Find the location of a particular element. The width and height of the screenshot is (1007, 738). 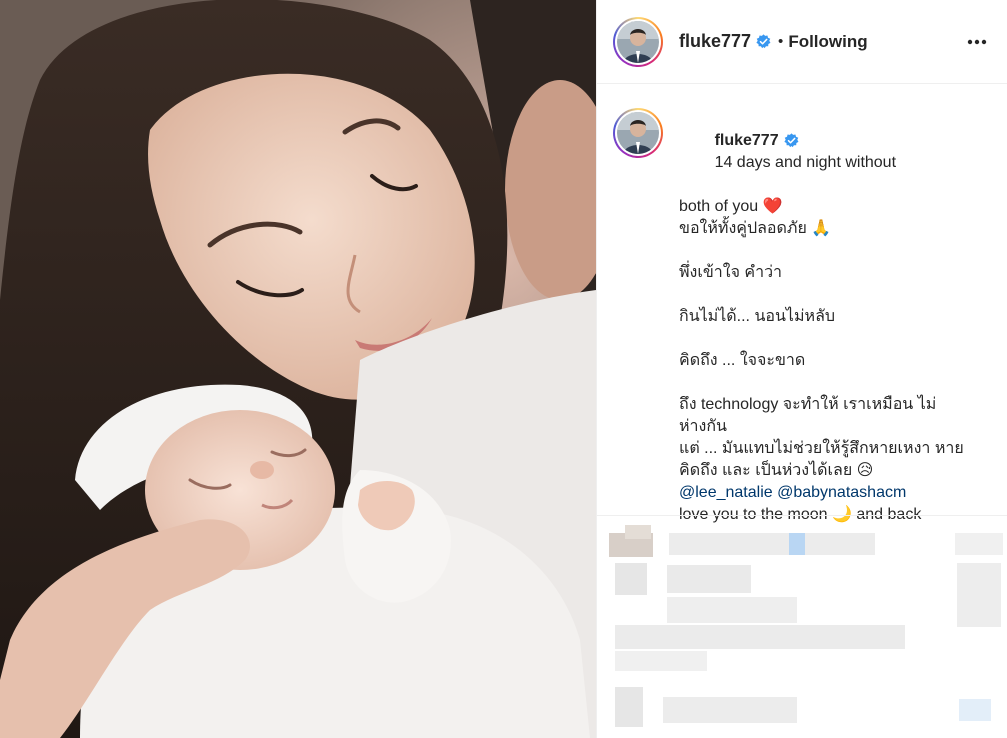

caption-line-3: ขอให้ทั้งคู่ปลอดภัย is located at coordinates (743, 228).